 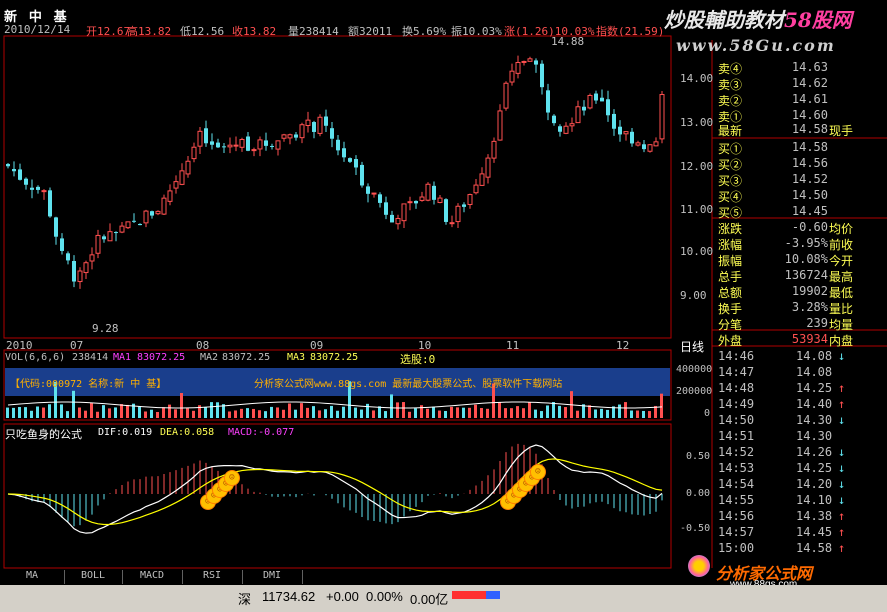 What do you see at coordinates (809, 115) in the screenshot?
I see `quote-value: 14.60` at bounding box center [809, 115].